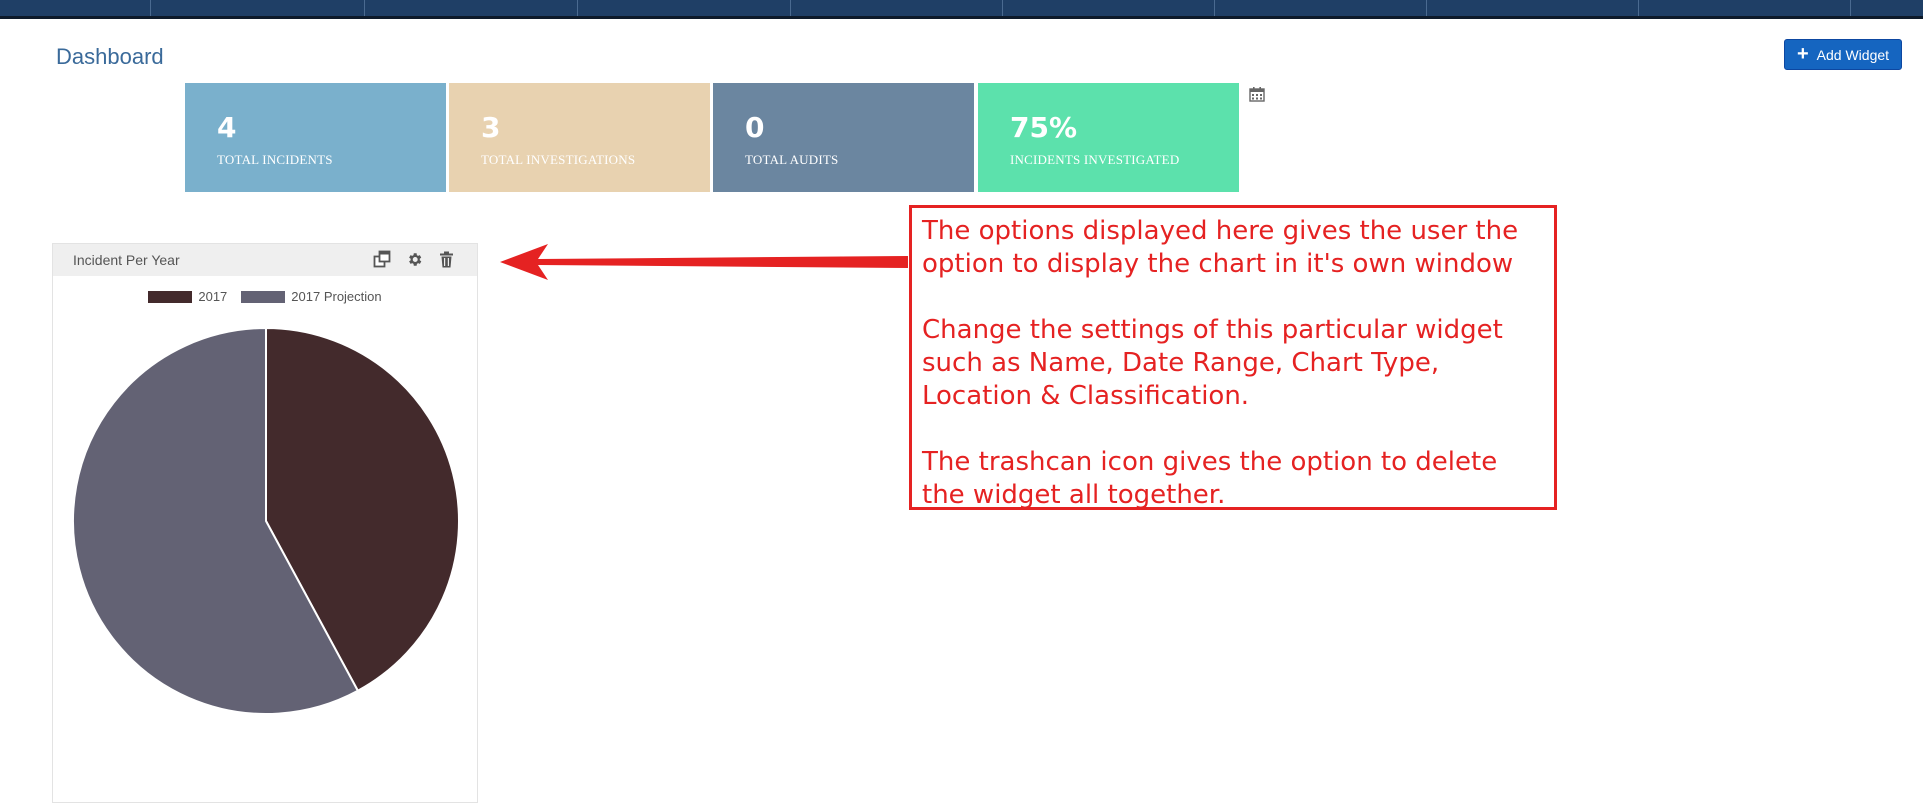  Describe the element at coordinates (843, 137) in the screenshot. I see `stat-card-total-audits: 0 TOTAL AUDITS` at that location.